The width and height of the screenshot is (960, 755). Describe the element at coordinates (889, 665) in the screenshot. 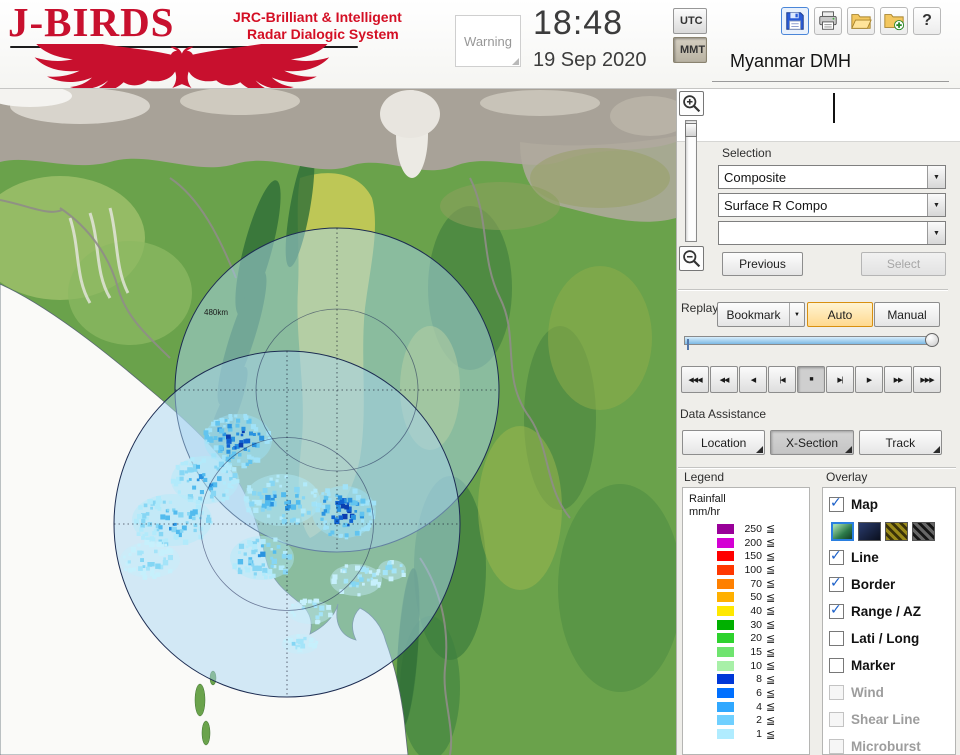

I see `overlay-item-marker: Marker` at that location.